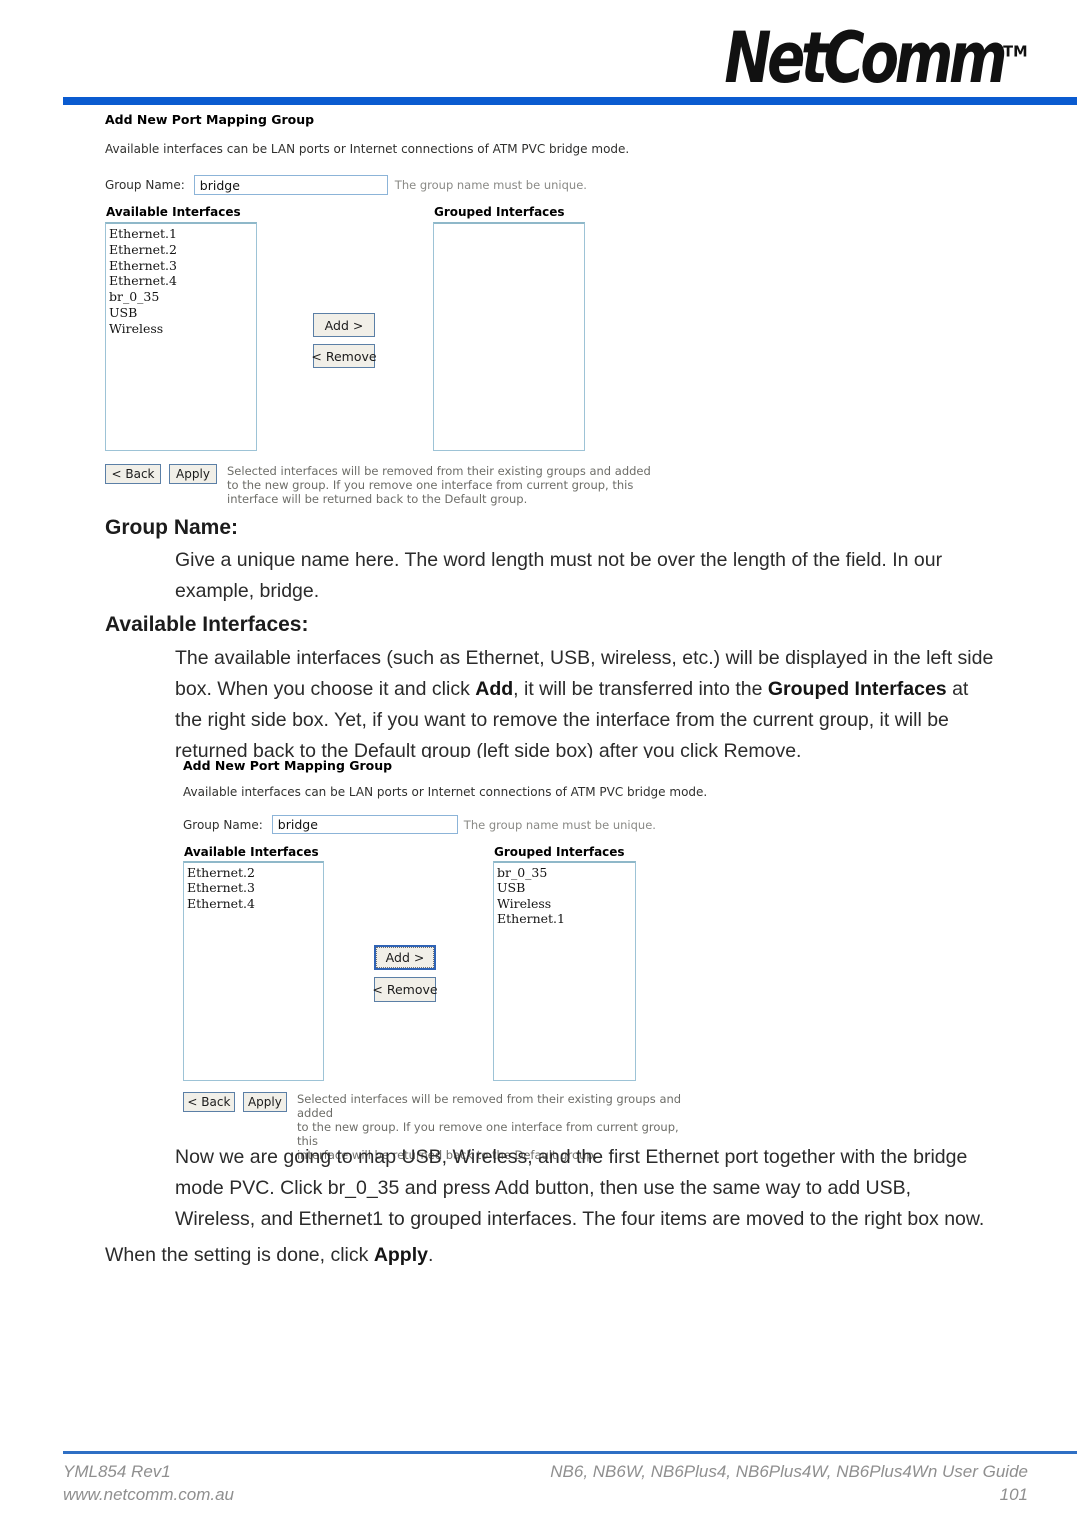 The width and height of the screenshot is (1080, 1527). I want to click on shot2-add-button-label: Add >, so click(405, 957).